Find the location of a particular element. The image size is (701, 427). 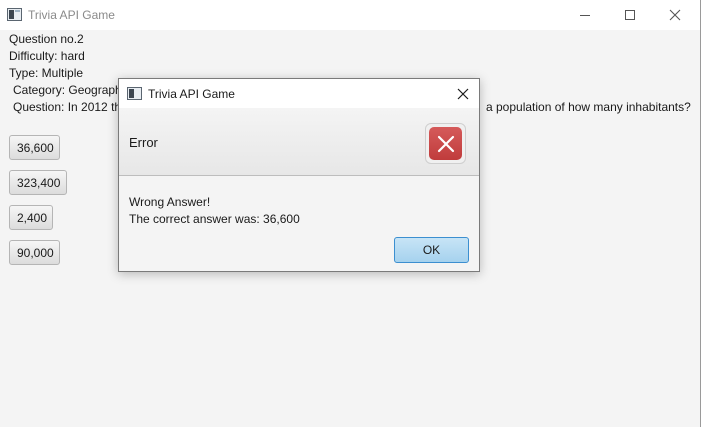

maximize-icon is located at coordinates (630, 15).